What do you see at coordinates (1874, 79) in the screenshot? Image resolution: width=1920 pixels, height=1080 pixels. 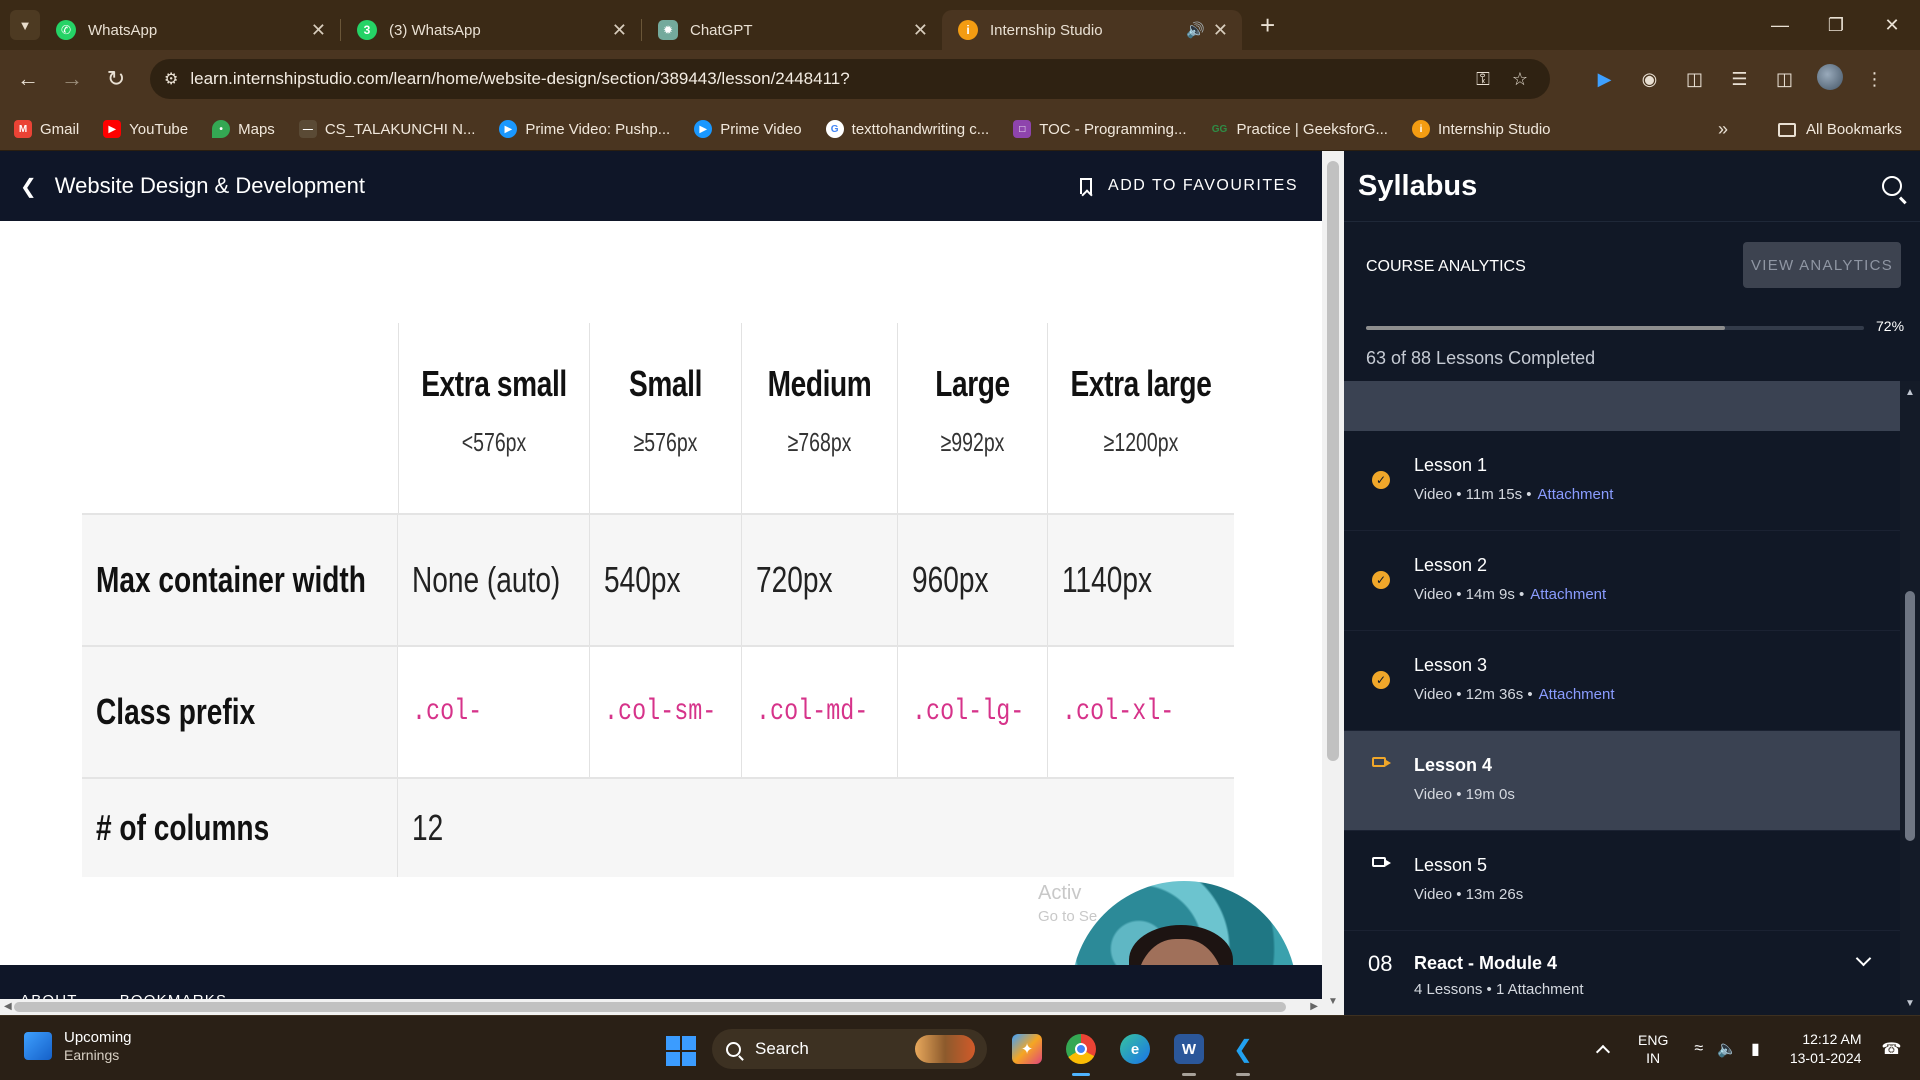 I see `menu-icon: ⋮` at bounding box center [1874, 79].